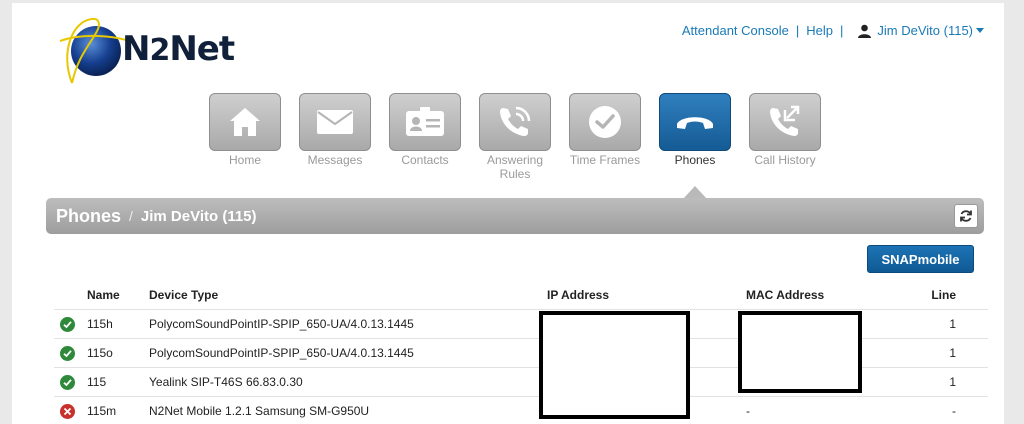 This screenshot has height=424, width=1024. I want to click on nav-home-label: Home, so click(244, 160).